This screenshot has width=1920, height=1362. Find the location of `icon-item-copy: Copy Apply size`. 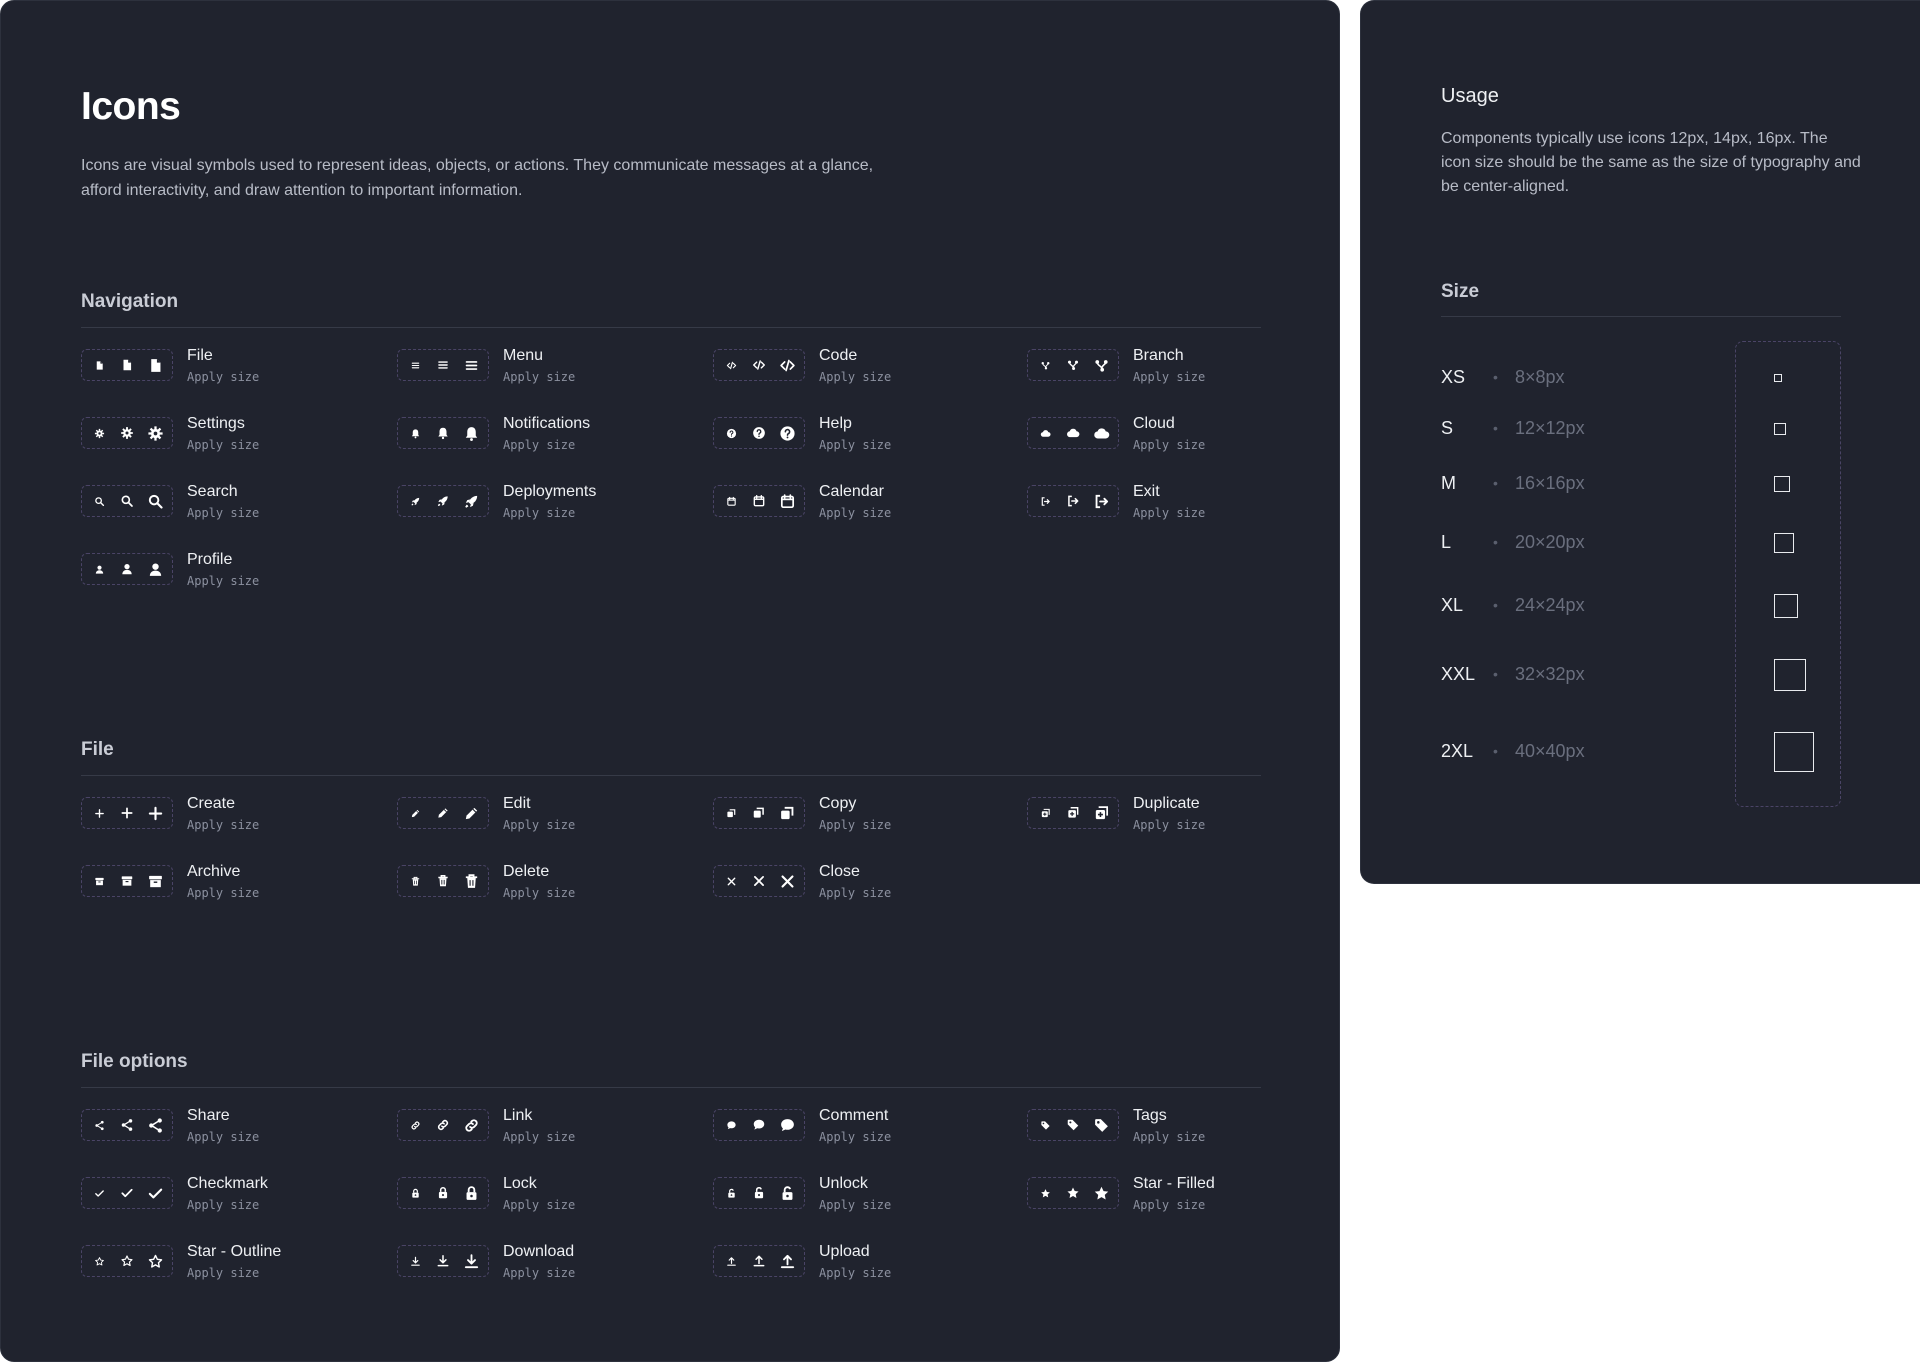

icon-item-copy: Copy Apply size is located at coordinates (802, 813).